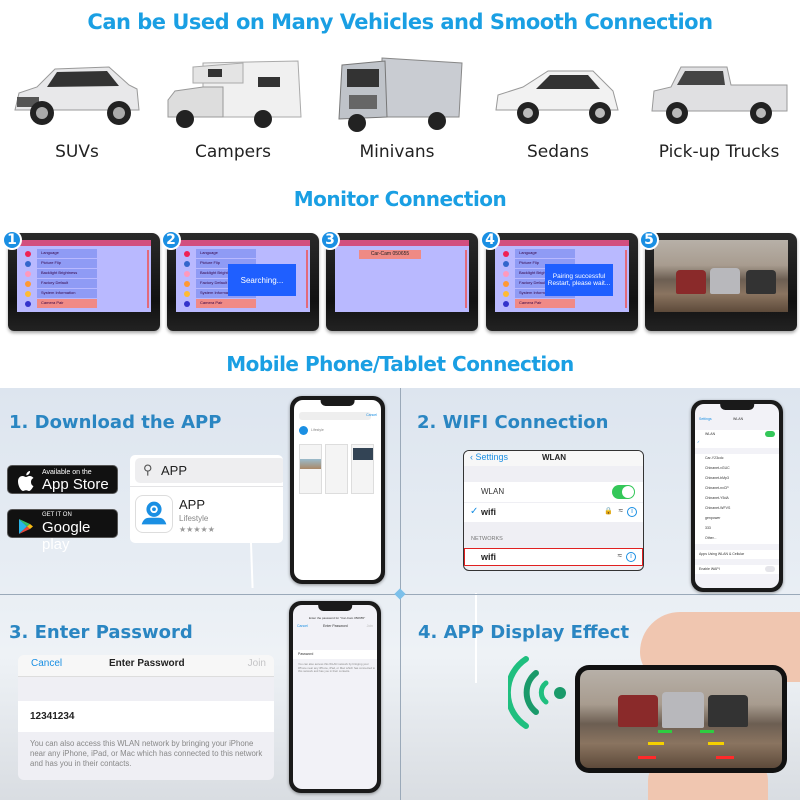 This screenshot has width=800, height=800. Describe the element at coordinates (390, 254) in the screenshot. I see `device-list-item: Car-Cam 050655` at that location.